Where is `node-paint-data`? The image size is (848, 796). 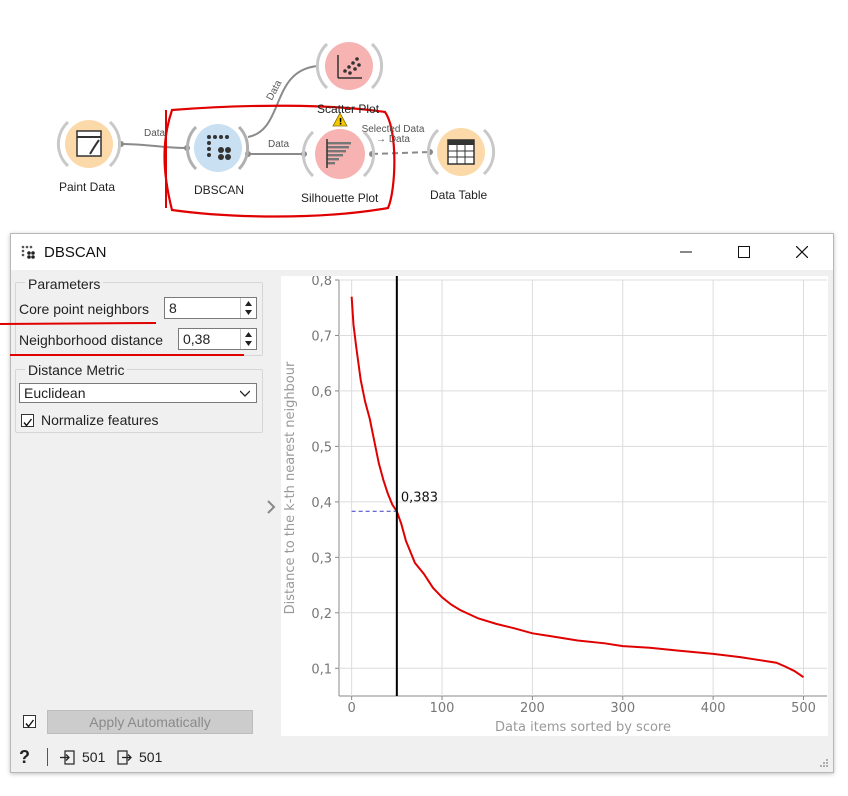 node-paint-data is located at coordinates (89, 144).